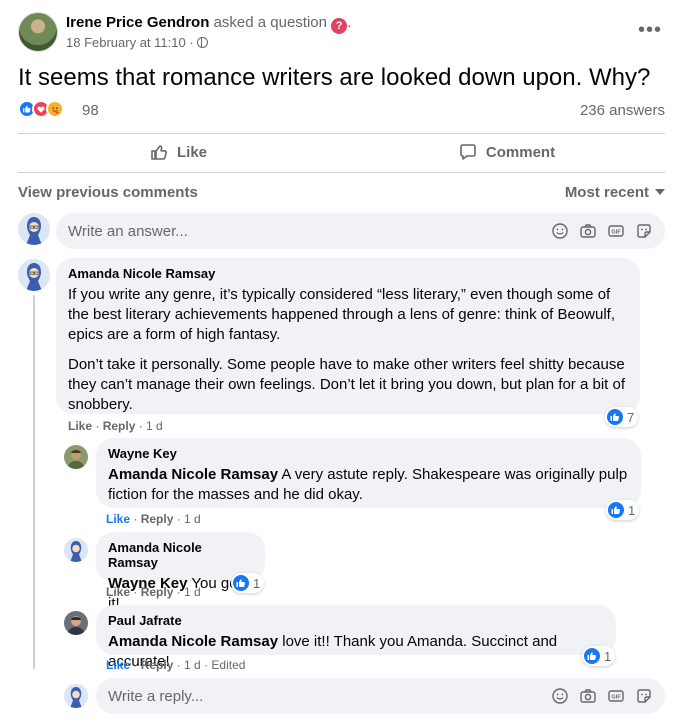 This screenshot has height=727, width=681. I want to click on answers-count: 236 answers, so click(622, 110).